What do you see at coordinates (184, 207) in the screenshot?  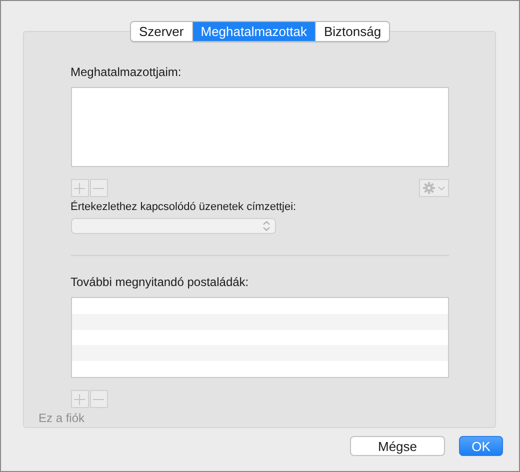 I see `meeting-recipients-label: Értekezlethez kapcsolódó üzenetek címzettjei:` at bounding box center [184, 207].